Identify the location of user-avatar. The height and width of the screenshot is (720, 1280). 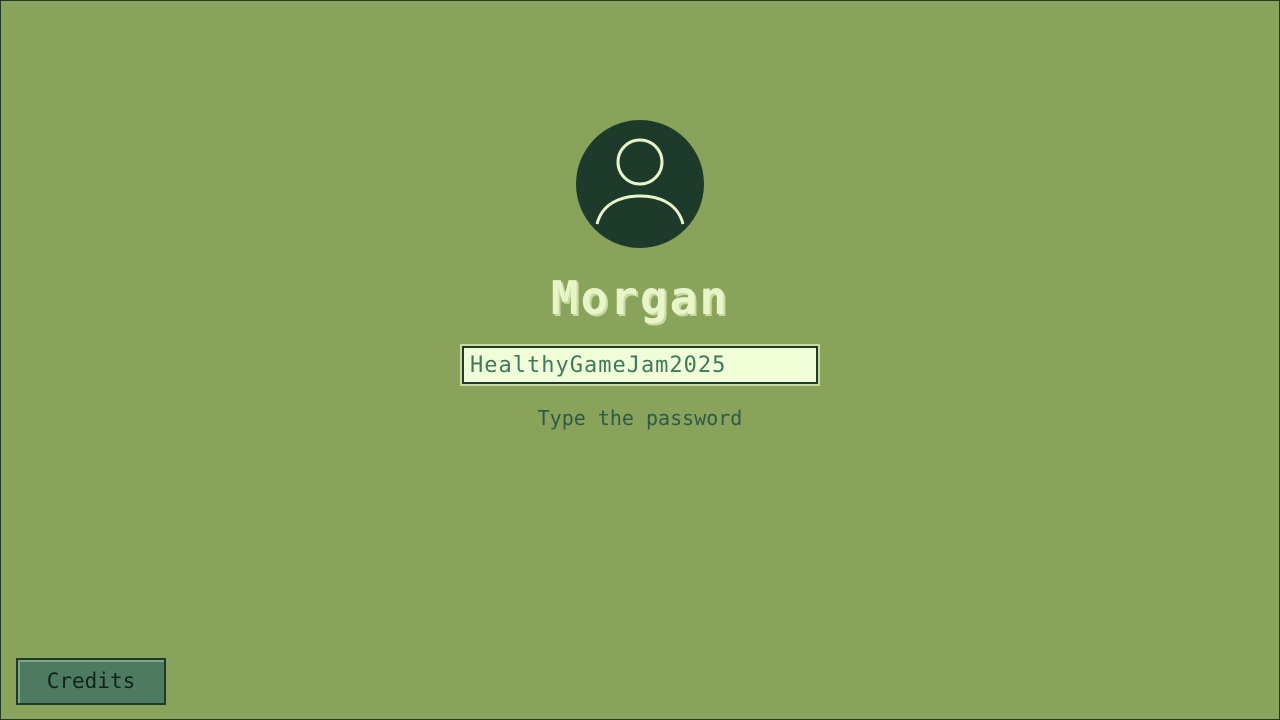
(640, 184).